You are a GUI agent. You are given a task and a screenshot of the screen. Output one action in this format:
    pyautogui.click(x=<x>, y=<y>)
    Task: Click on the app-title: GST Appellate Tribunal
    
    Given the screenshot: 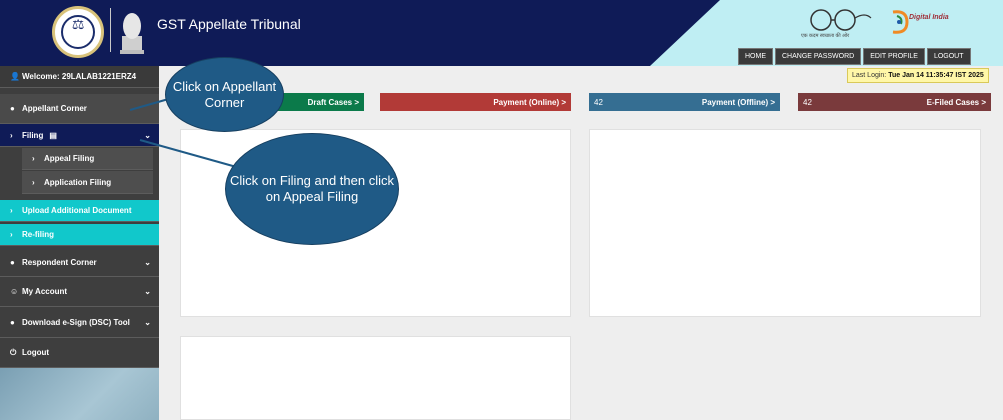 What is the action you would take?
    pyautogui.click(x=229, y=24)
    